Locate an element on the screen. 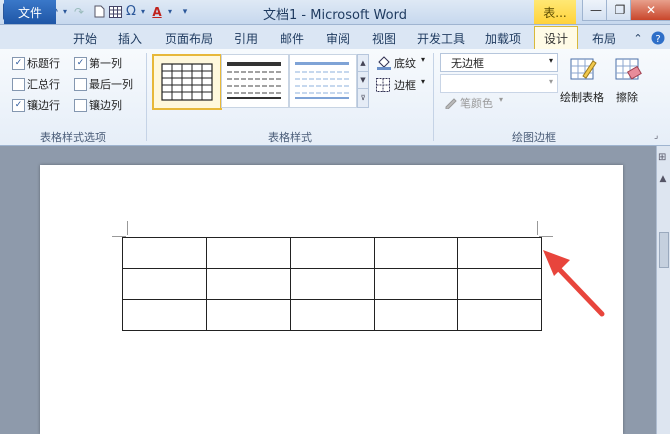  borders-label: 边框 is located at coordinates (405, 85).